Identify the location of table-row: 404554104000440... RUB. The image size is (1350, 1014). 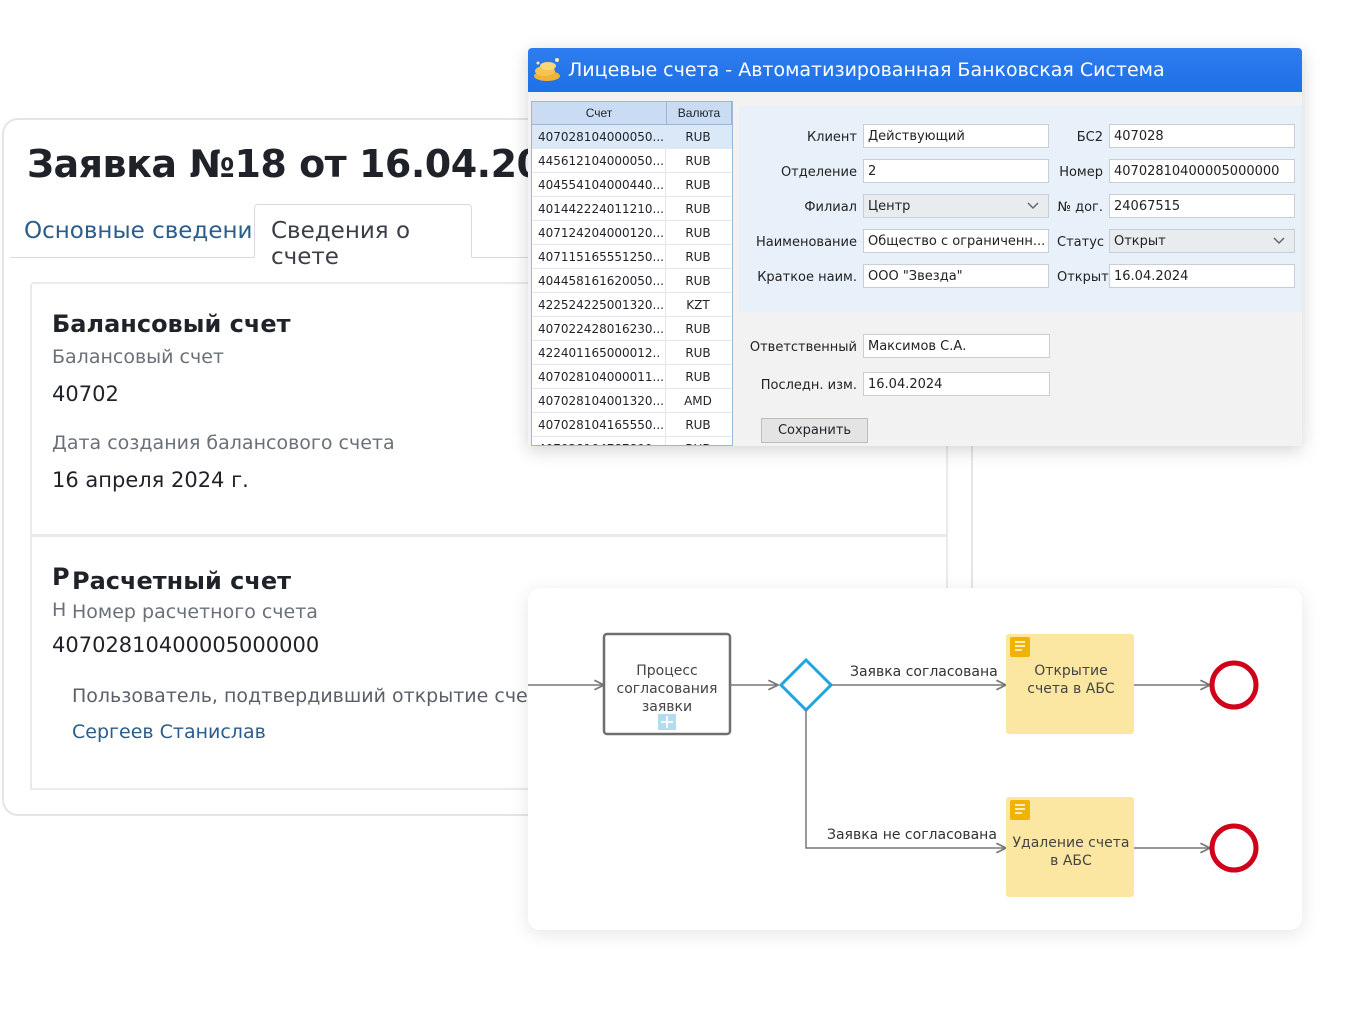
(632, 185).